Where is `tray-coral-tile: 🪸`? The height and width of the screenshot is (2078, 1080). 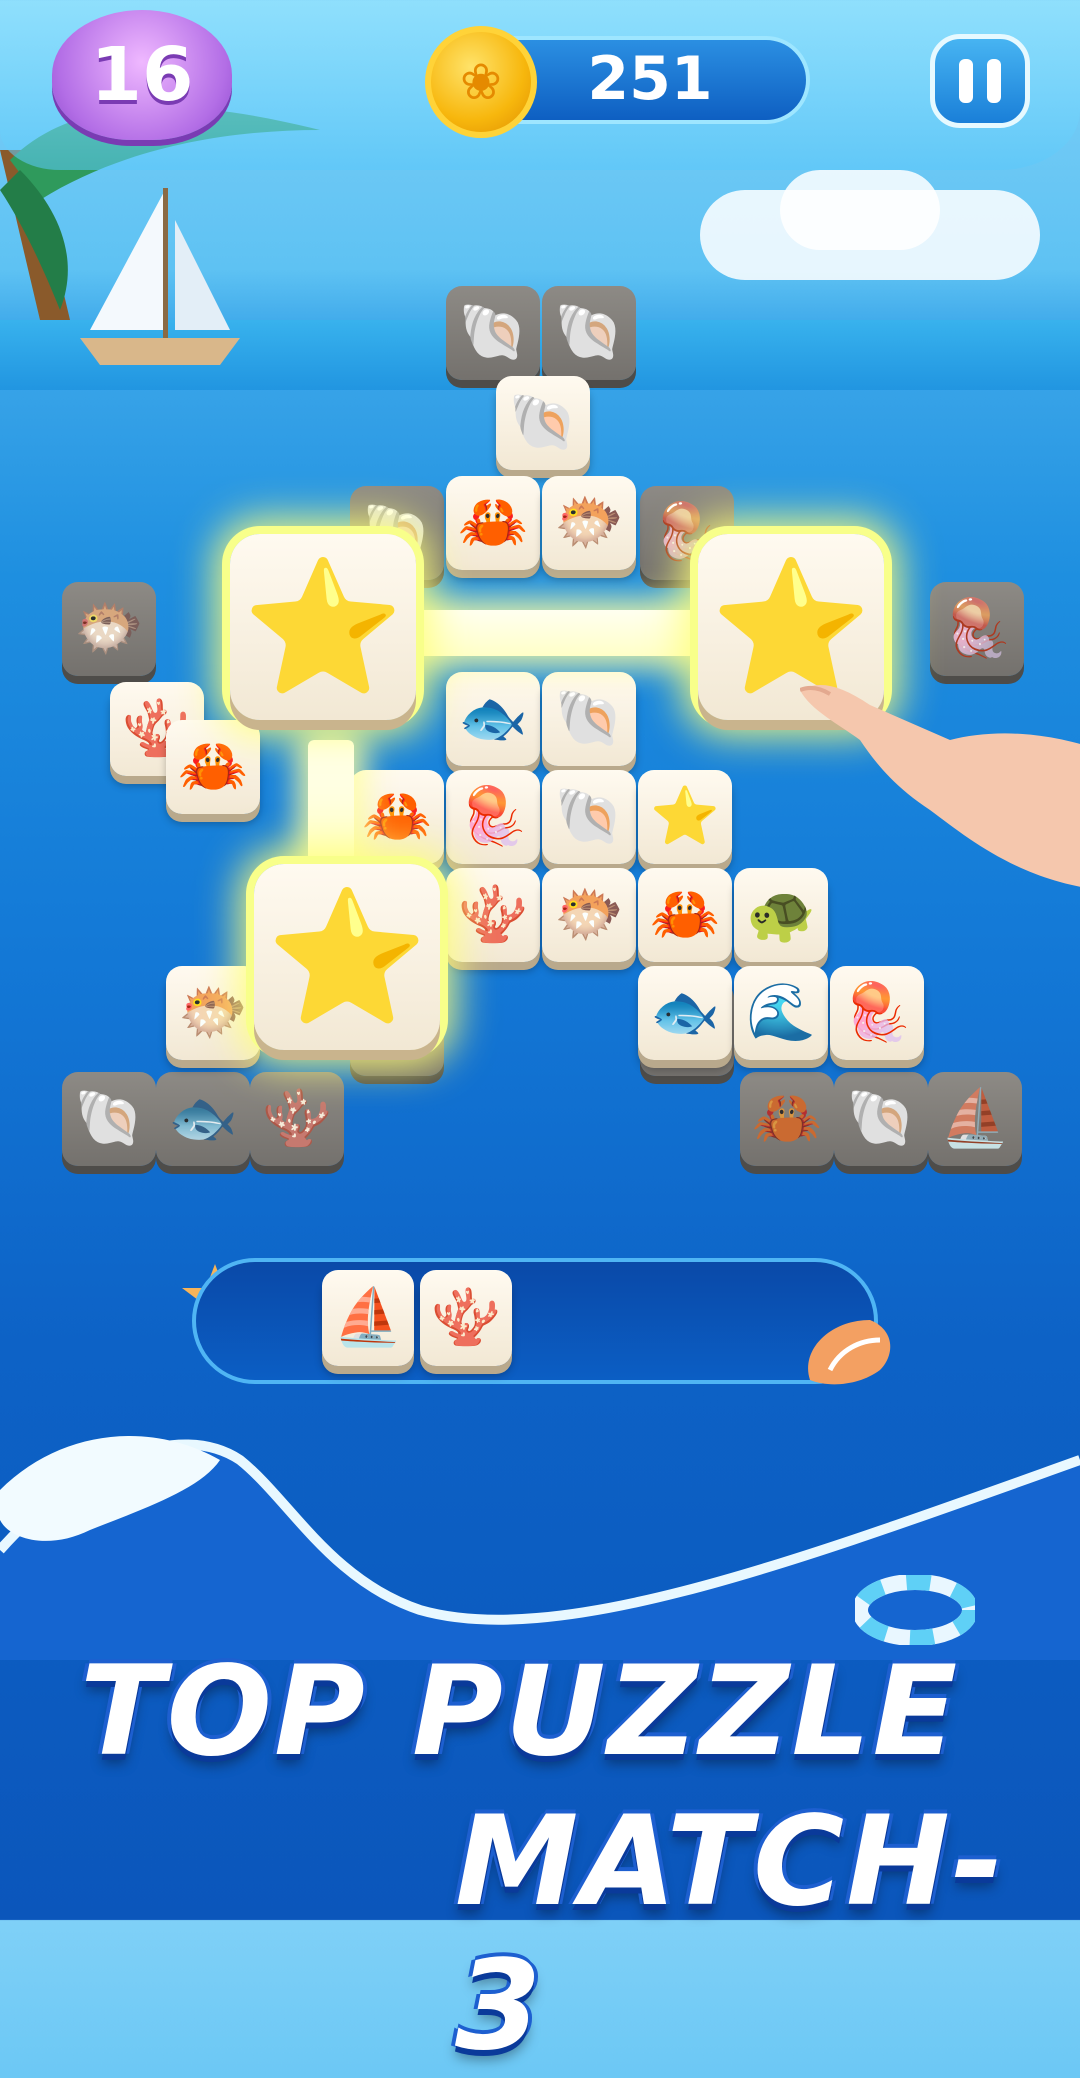
tray-coral-tile: 🪸 is located at coordinates (466, 1318).